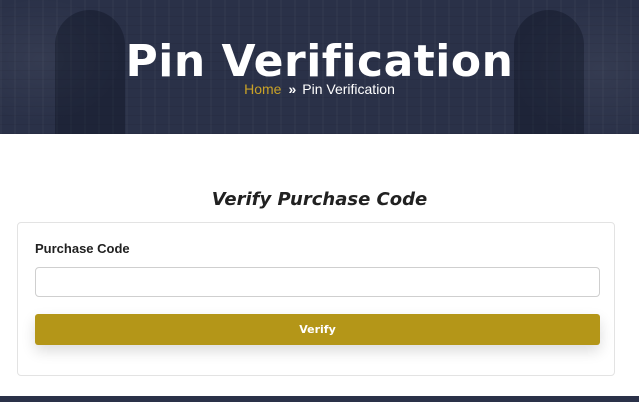 This screenshot has height=402, width=639. What do you see at coordinates (319, 199) in the screenshot?
I see `verify-purchase-code-heading: Verify Purchase Code` at bounding box center [319, 199].